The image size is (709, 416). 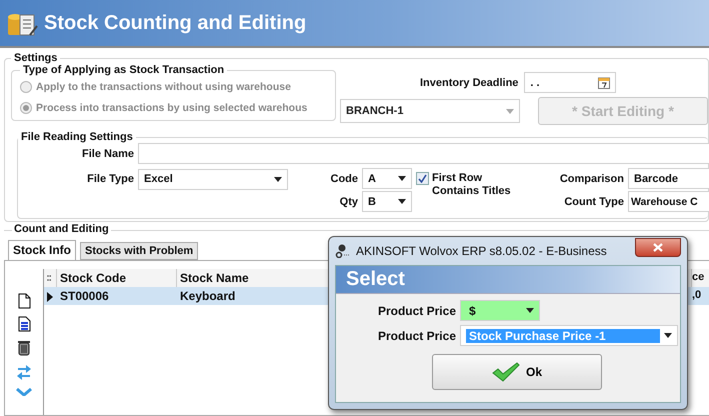 What do you see at coordinates (469, 82) in the screenshot?
I see `field-label: Inventory Deadline` at bounding box center [469, 82].